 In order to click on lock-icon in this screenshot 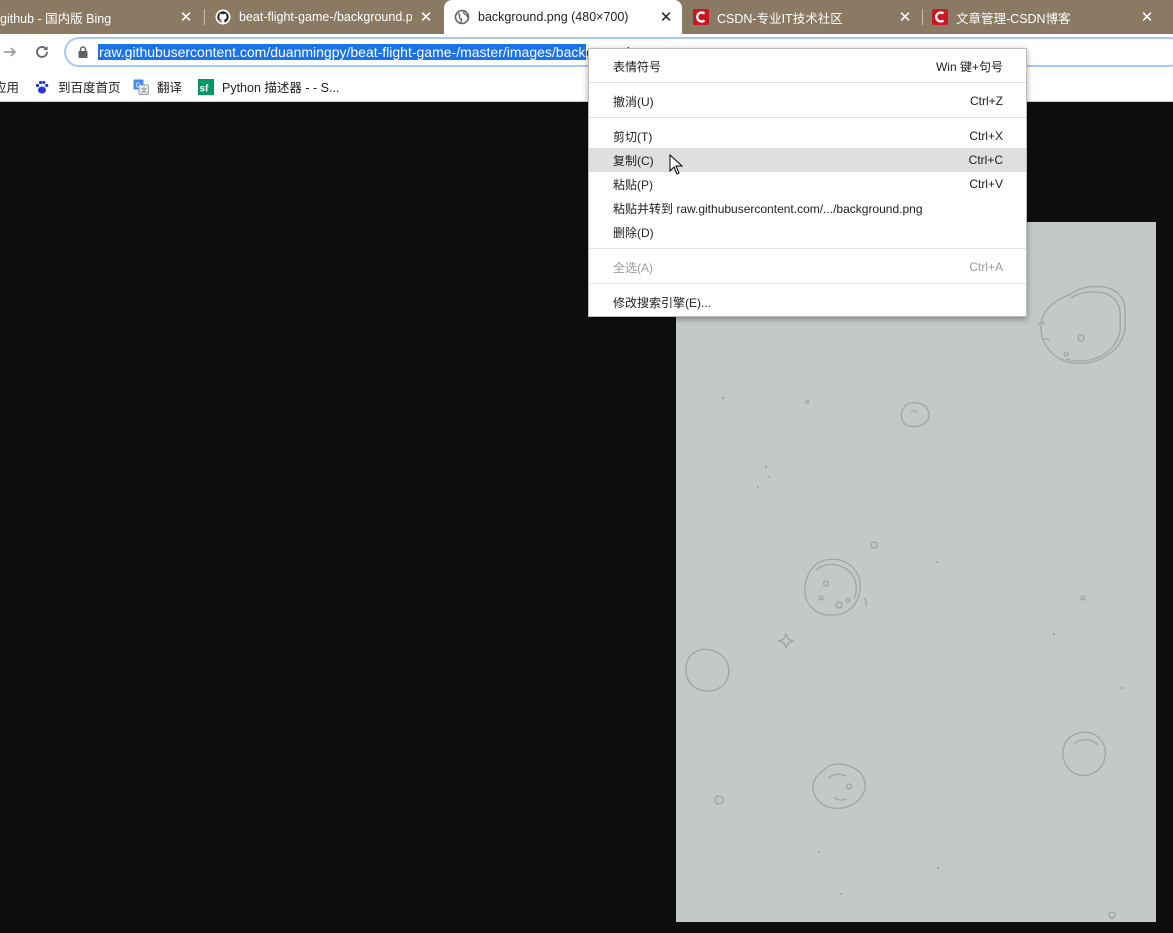, I will do `click(83, 52)`.